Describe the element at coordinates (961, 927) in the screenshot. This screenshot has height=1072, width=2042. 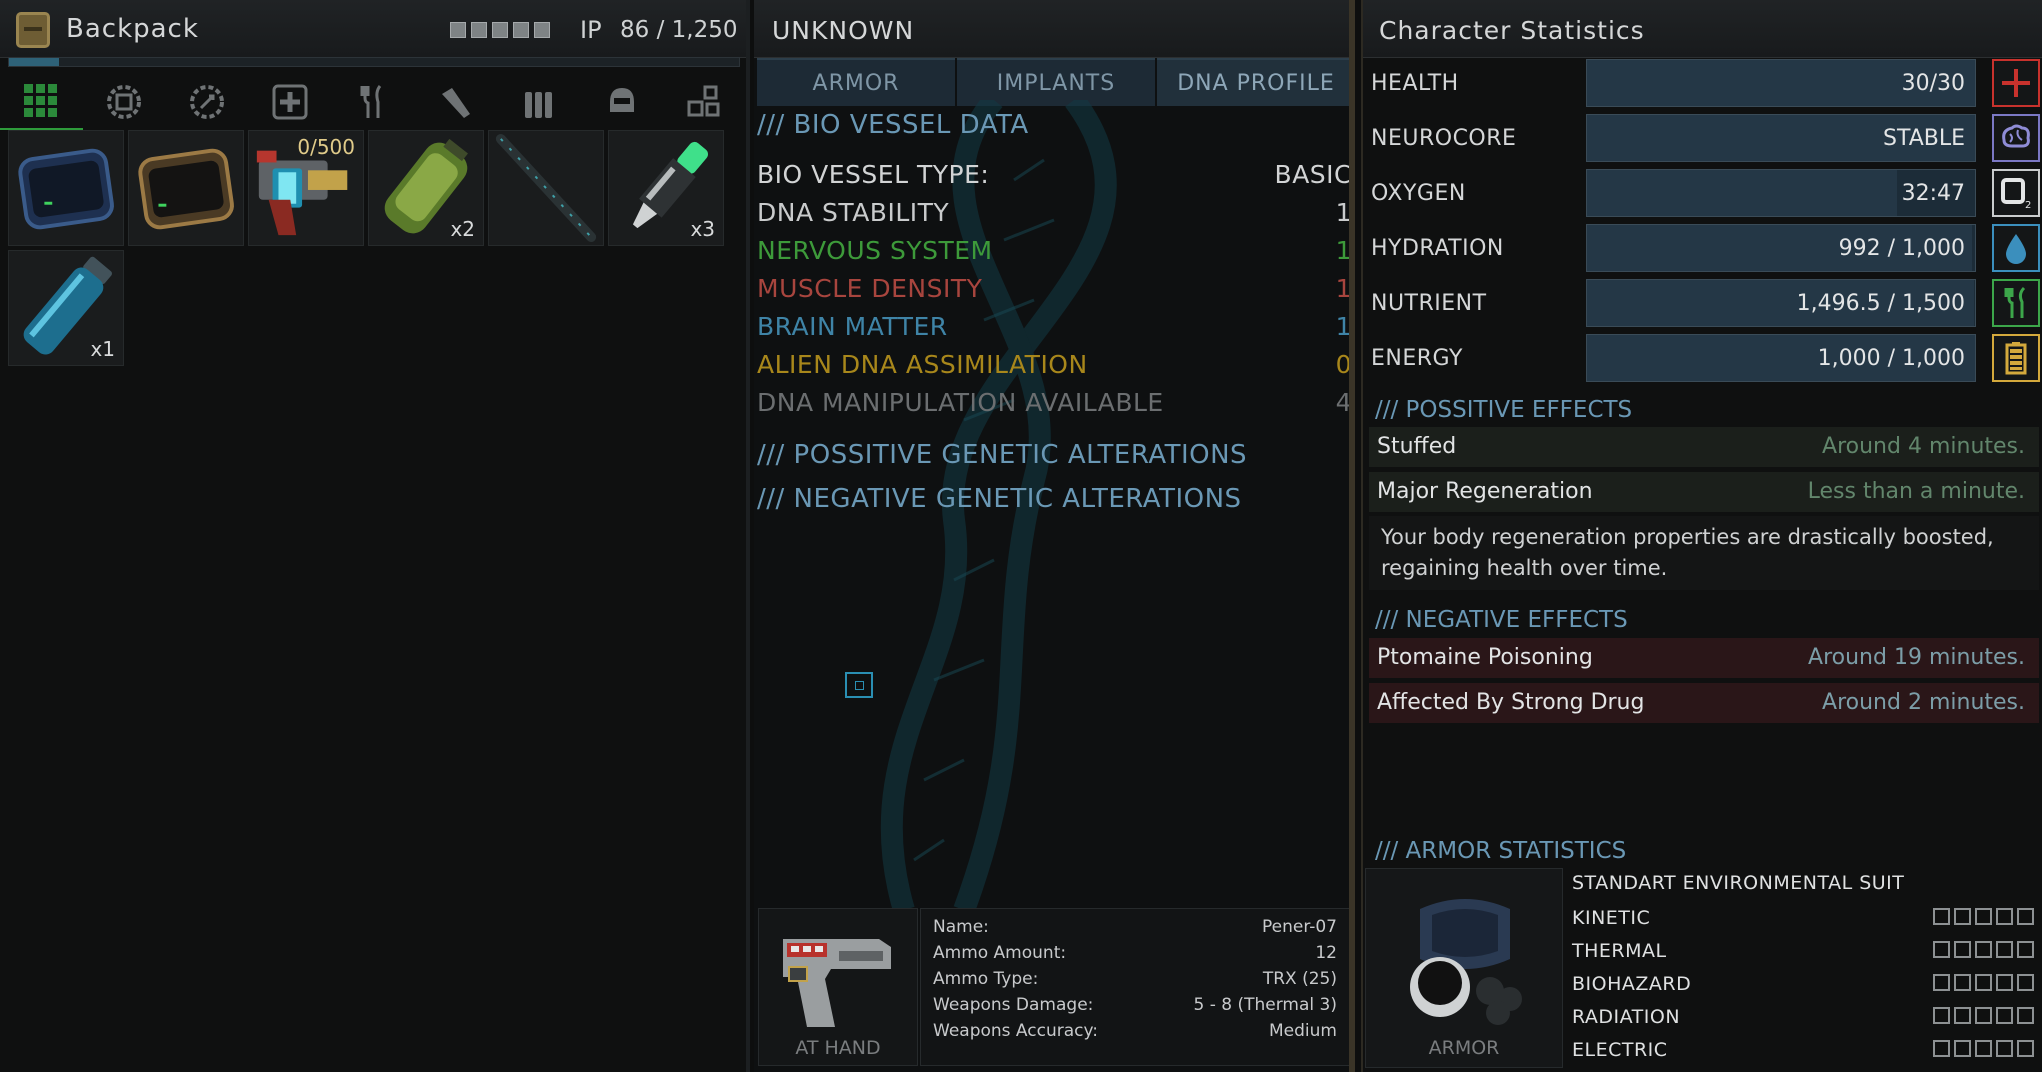
I see `weapon-info-key: Name:` at that location.